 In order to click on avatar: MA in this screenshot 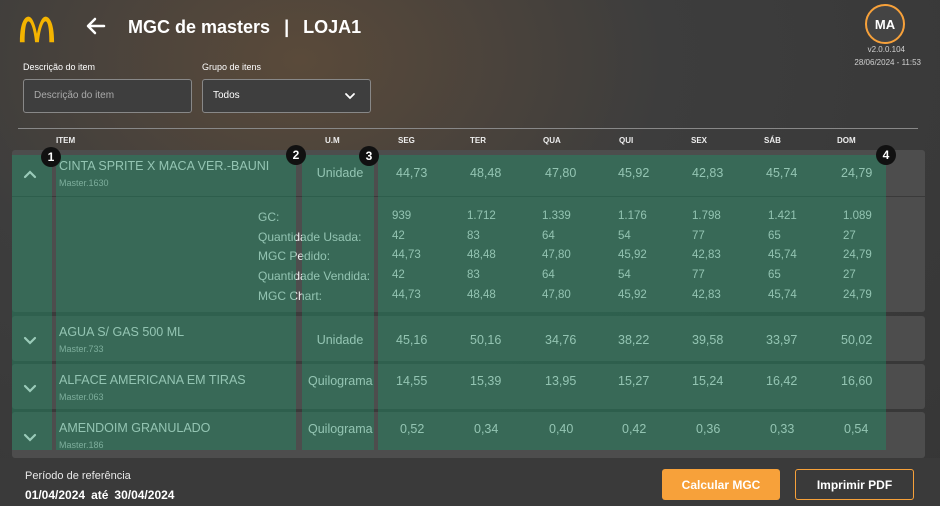, I will do `click(885, 24)`.